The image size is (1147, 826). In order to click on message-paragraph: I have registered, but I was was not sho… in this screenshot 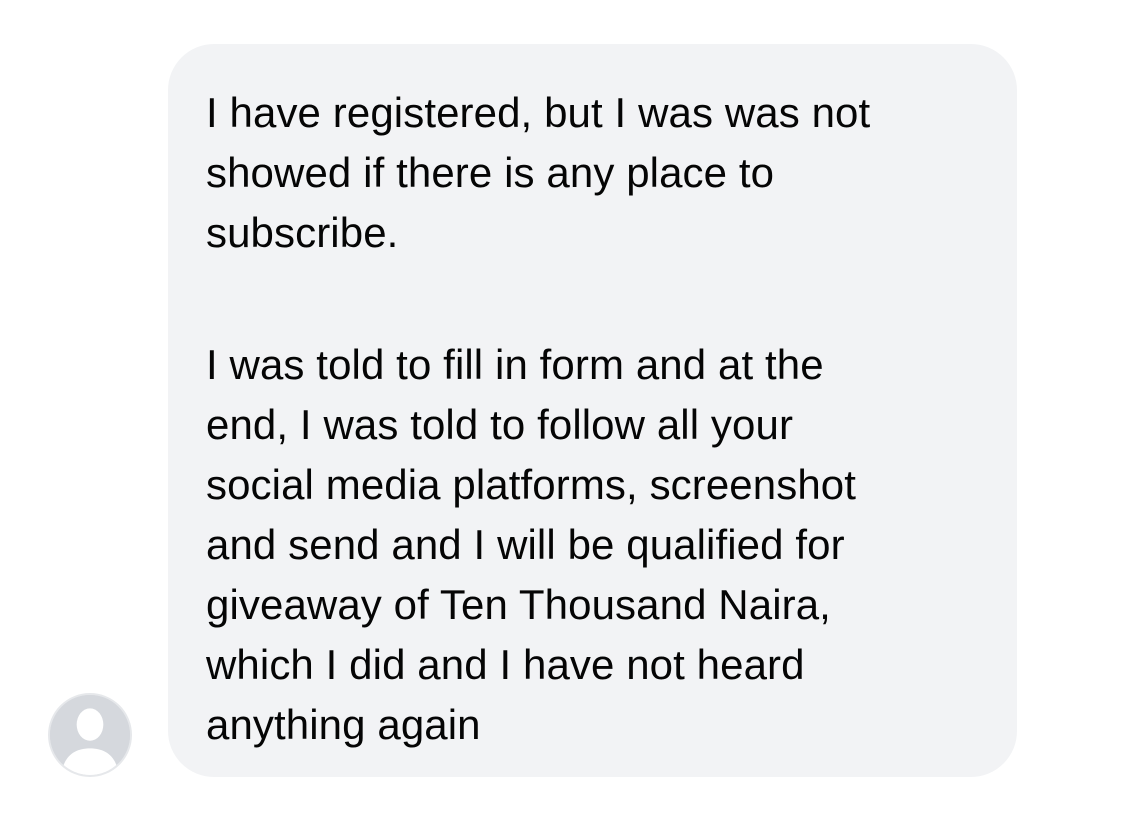, I will do `click(538, 172)`.